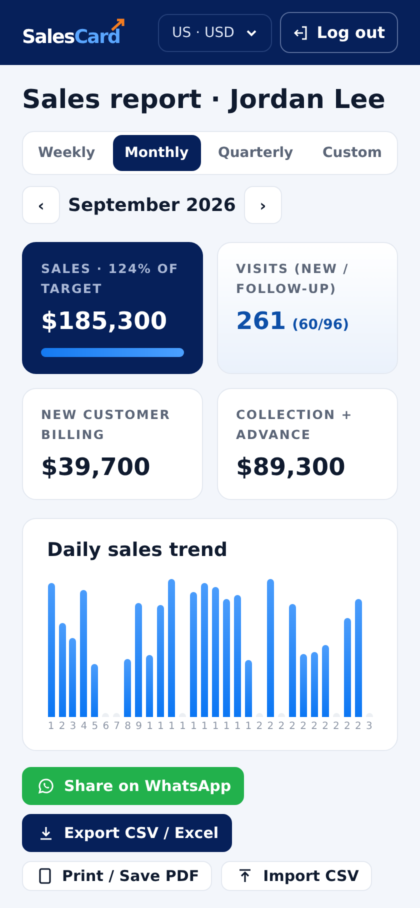  What do you see at coordinates (215, 33) in the screenshot?
I see `region-select: US · USD` at bounding box center [215, 33].